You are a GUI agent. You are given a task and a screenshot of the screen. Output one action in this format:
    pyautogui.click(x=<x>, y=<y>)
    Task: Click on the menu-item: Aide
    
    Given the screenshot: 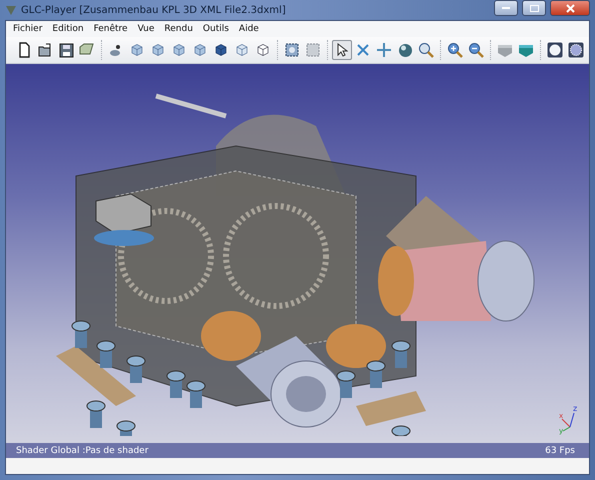 What is the action you would take?
    pyautogui.click(x=249, y=29)
    